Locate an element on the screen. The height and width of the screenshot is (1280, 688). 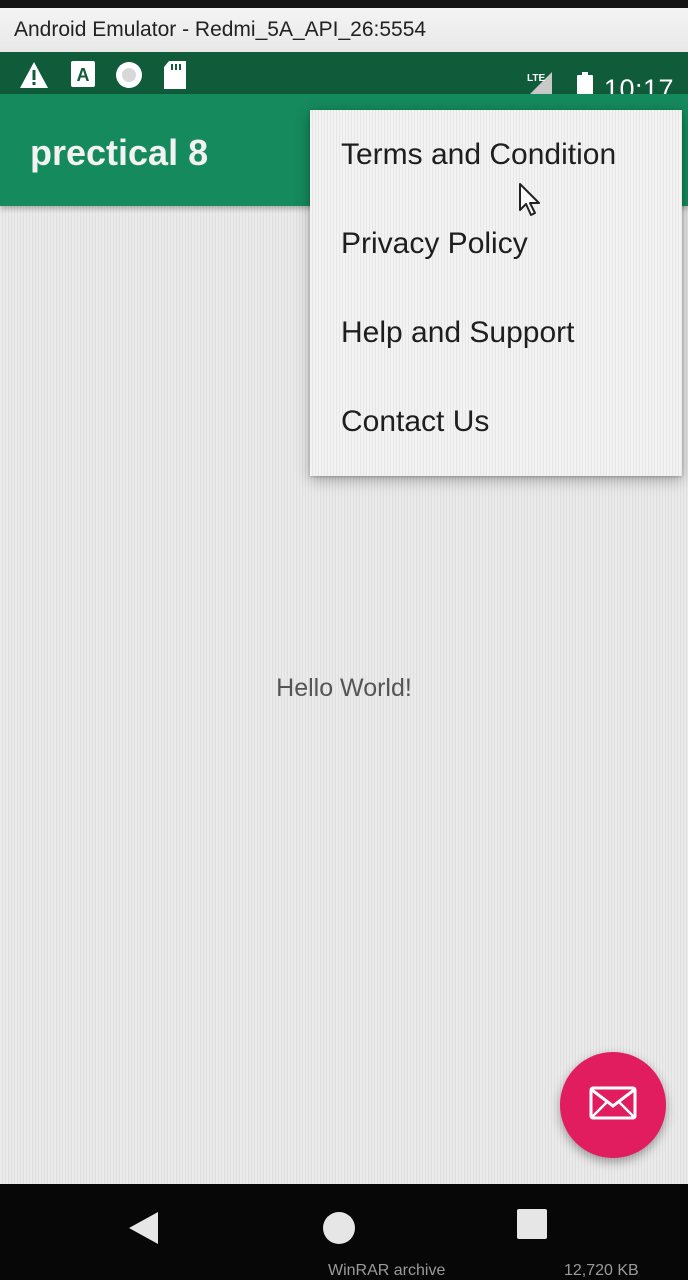
home-icon is located at coordinates (339, 1228).